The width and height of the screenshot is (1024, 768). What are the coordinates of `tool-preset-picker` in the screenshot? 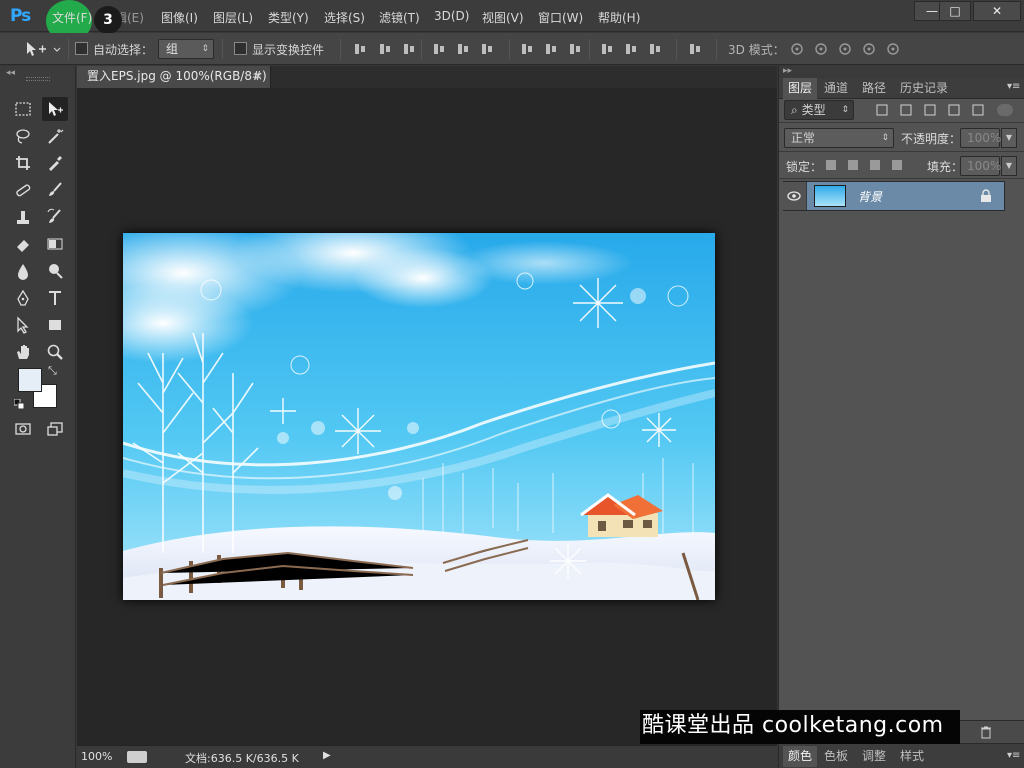 It's located at (44, 49).